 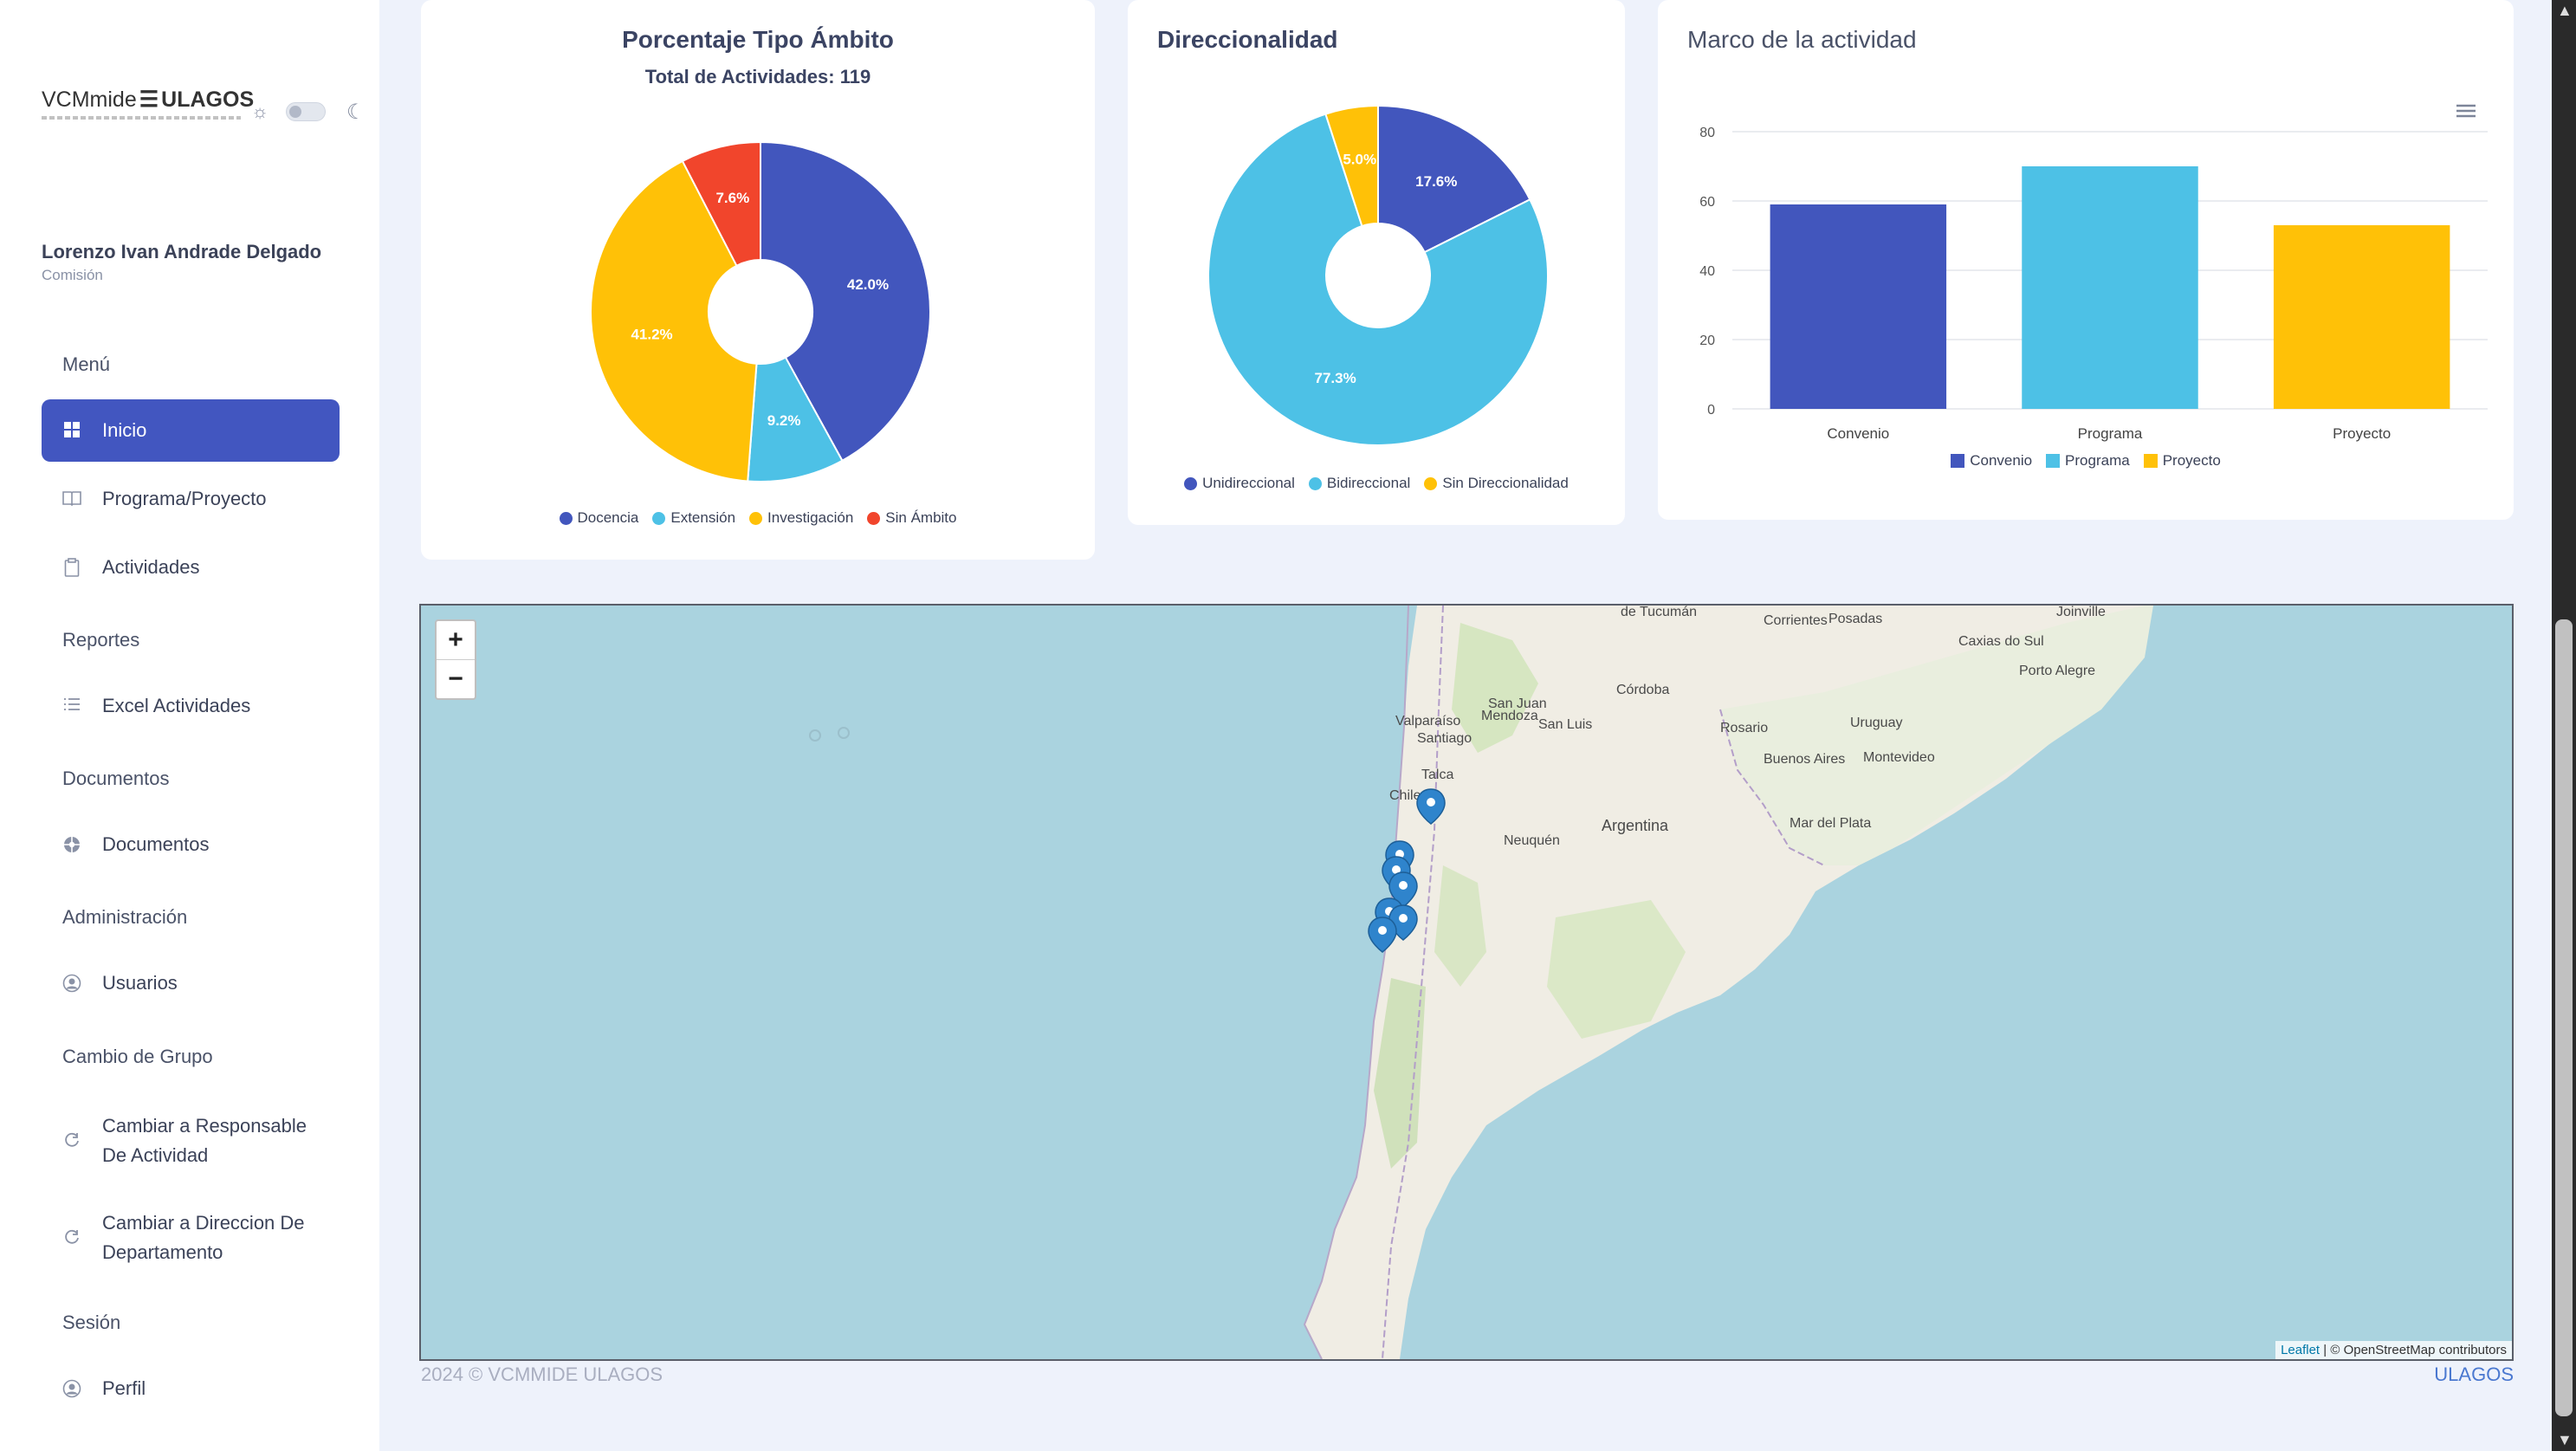 I want to click on bar-programa, so click(x=2110, y=287).